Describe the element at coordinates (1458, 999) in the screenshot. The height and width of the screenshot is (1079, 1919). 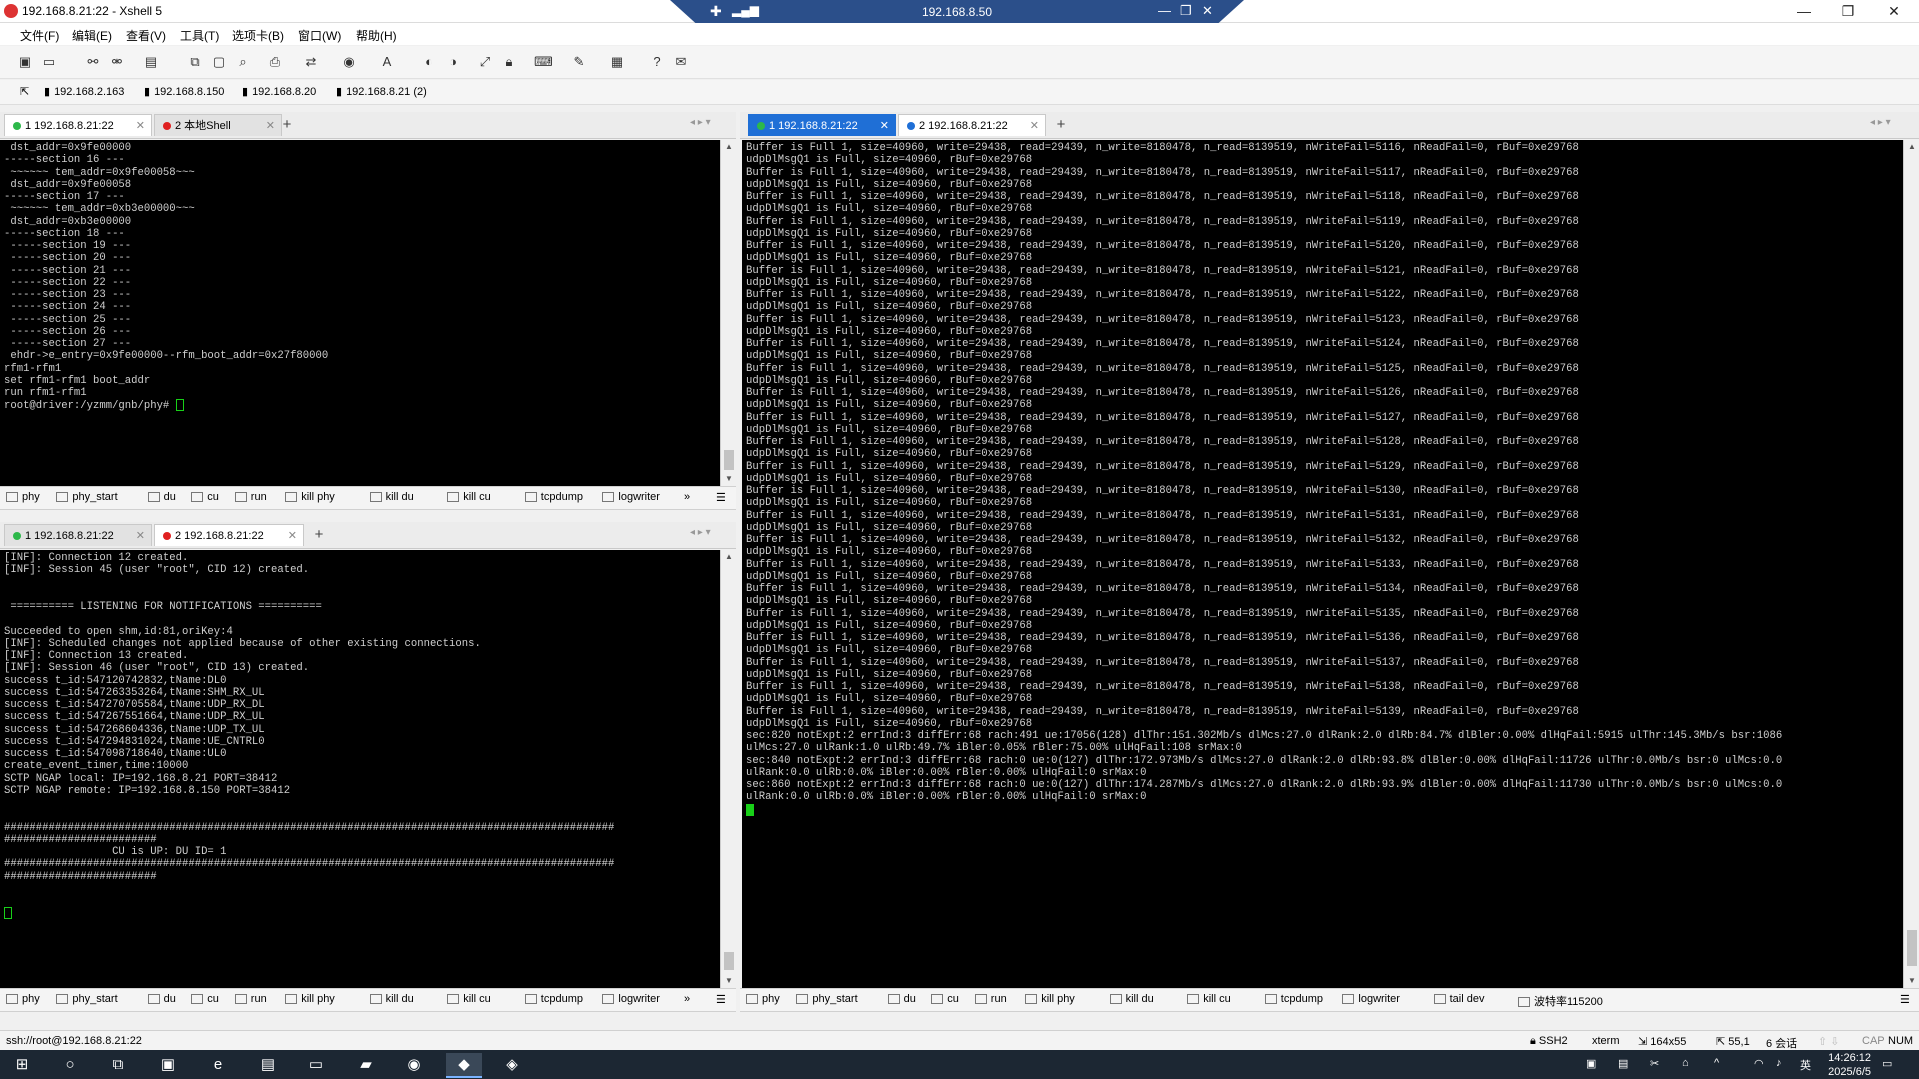
I see `quick-command-button: tail dev` at that location.